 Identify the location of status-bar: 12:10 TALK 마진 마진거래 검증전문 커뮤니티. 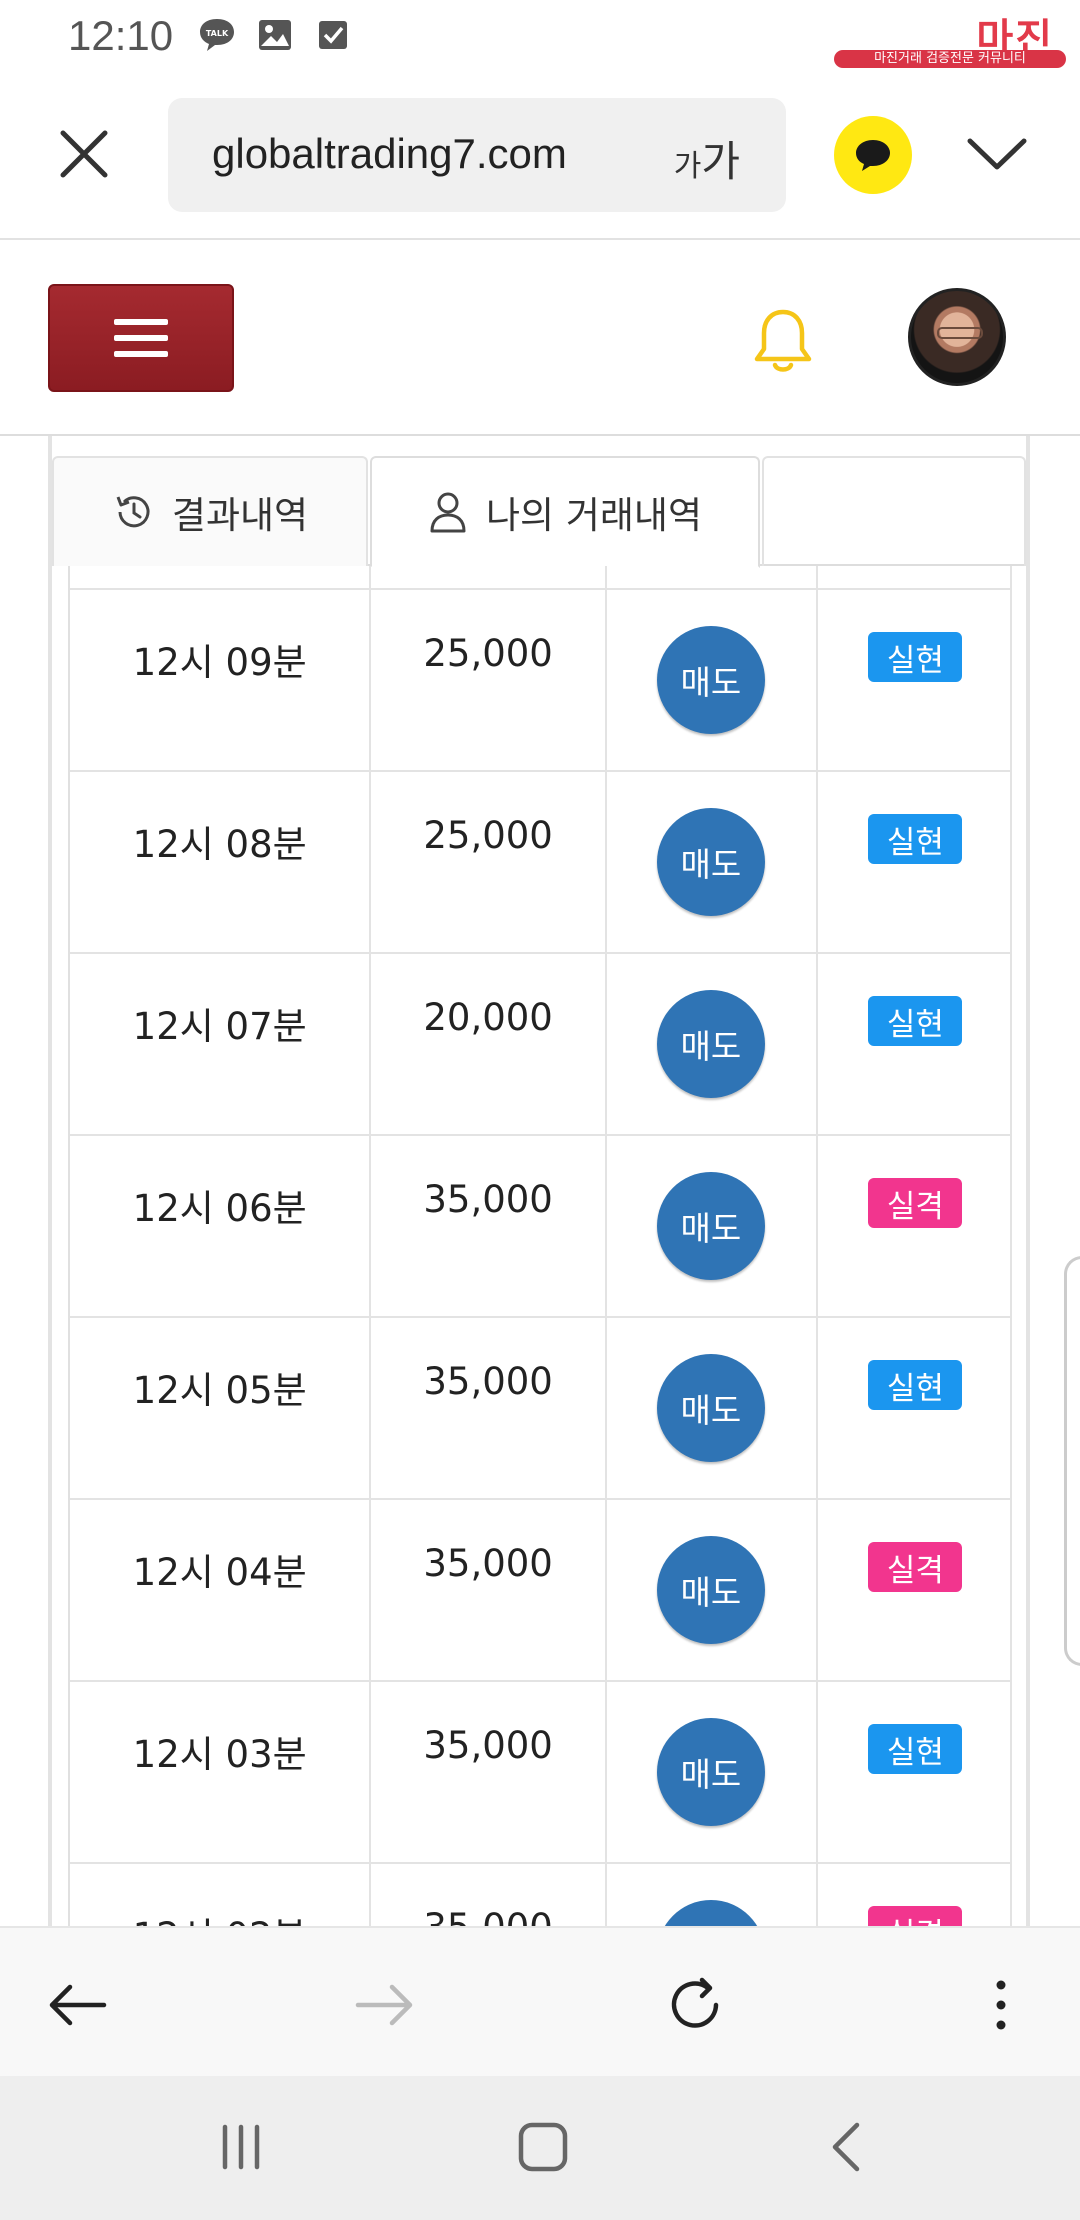
(540, 36).